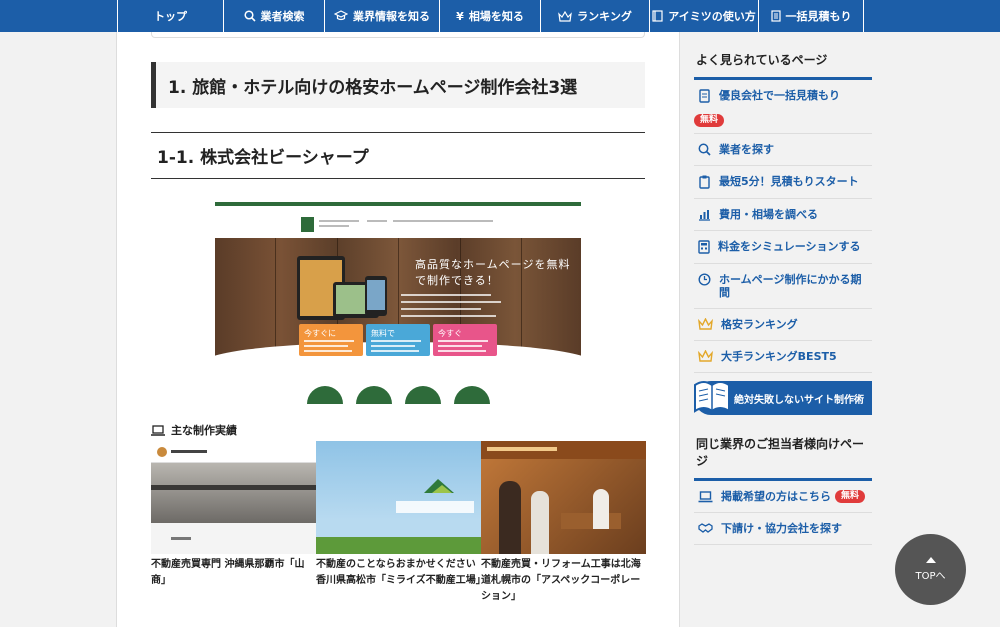 The image size is (1000, 627). What do you see at coordinates (799, 400) in the screenshot?
I see `guide-banner-label: 絶対失敗しないサイト制作術` at bounding box center [799, 400].